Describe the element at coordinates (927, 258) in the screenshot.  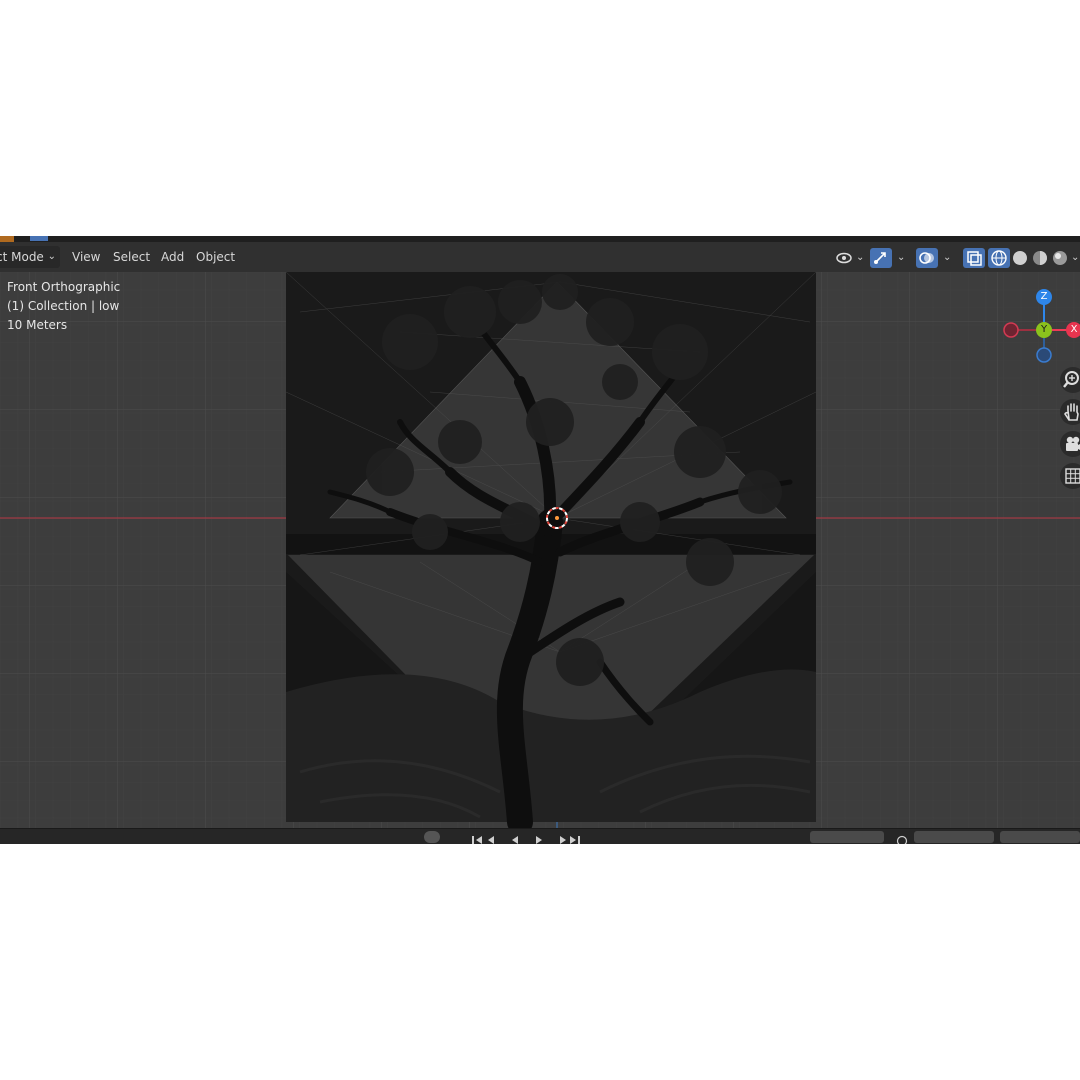
I see `overlay-icon` at that location.